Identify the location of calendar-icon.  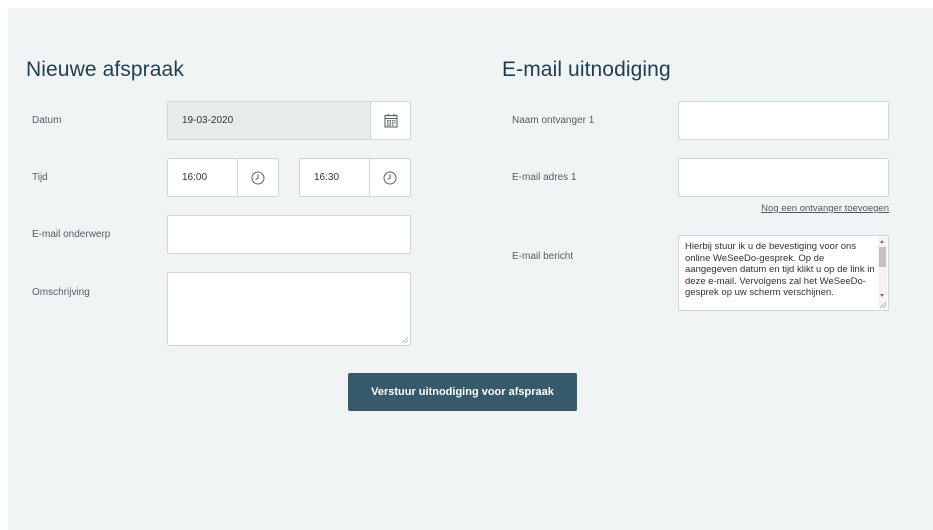
(390, 120).